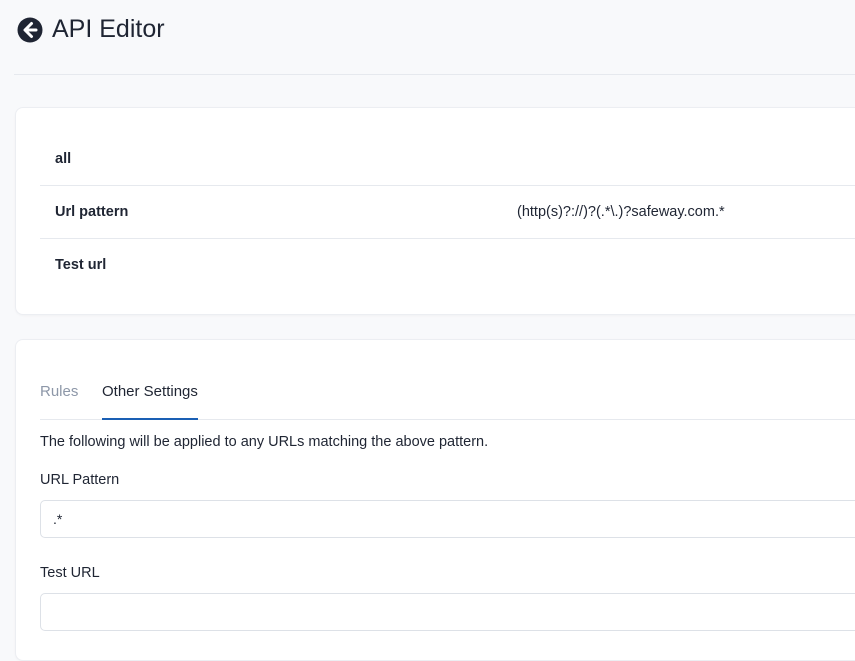 Image resolution: width=855 pixels, height=661 pixels. What do you see at coordinates (447, 380) in the screenshot?
I see `settings-tabs: Rules Other Settings` at bounding box center [447, 380].